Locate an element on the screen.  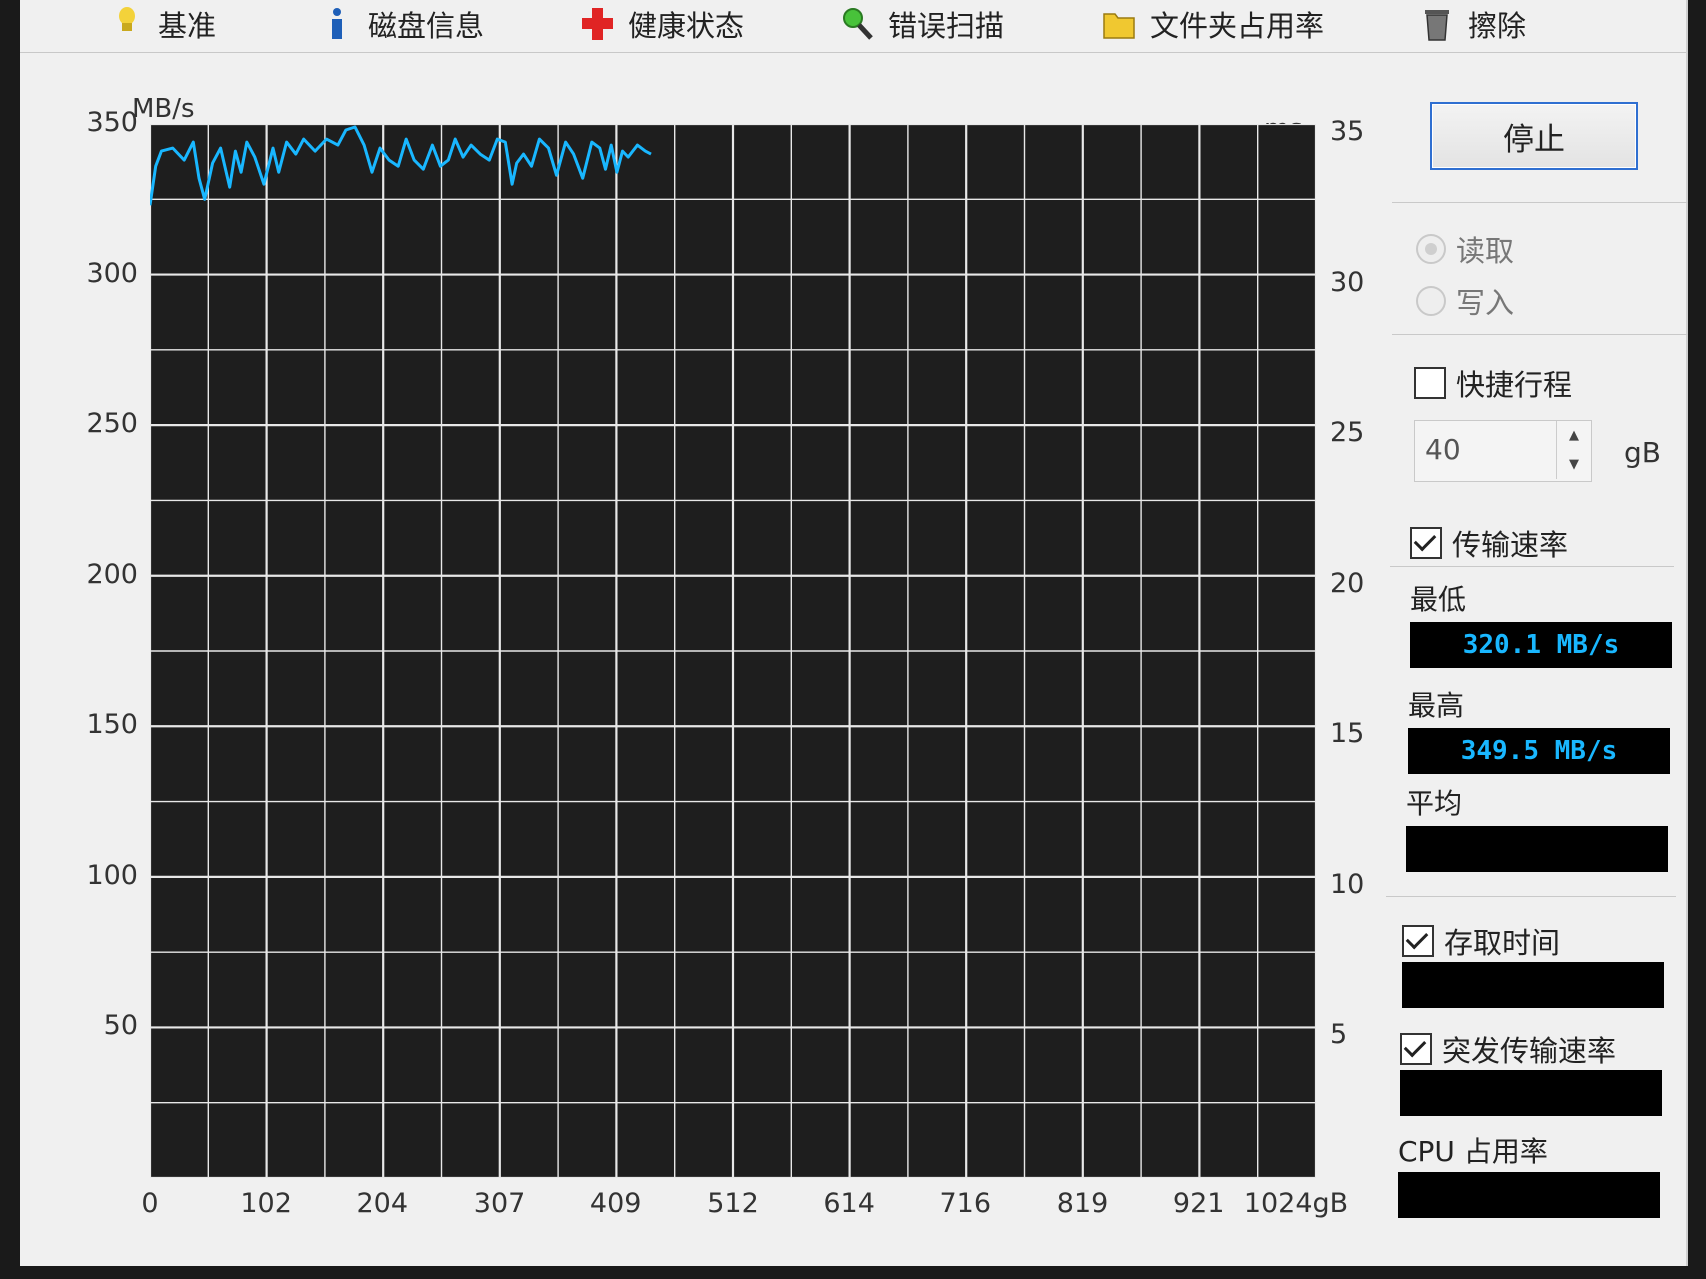
y-tick-label-right: 15 is located at coordinates (1347, 734).